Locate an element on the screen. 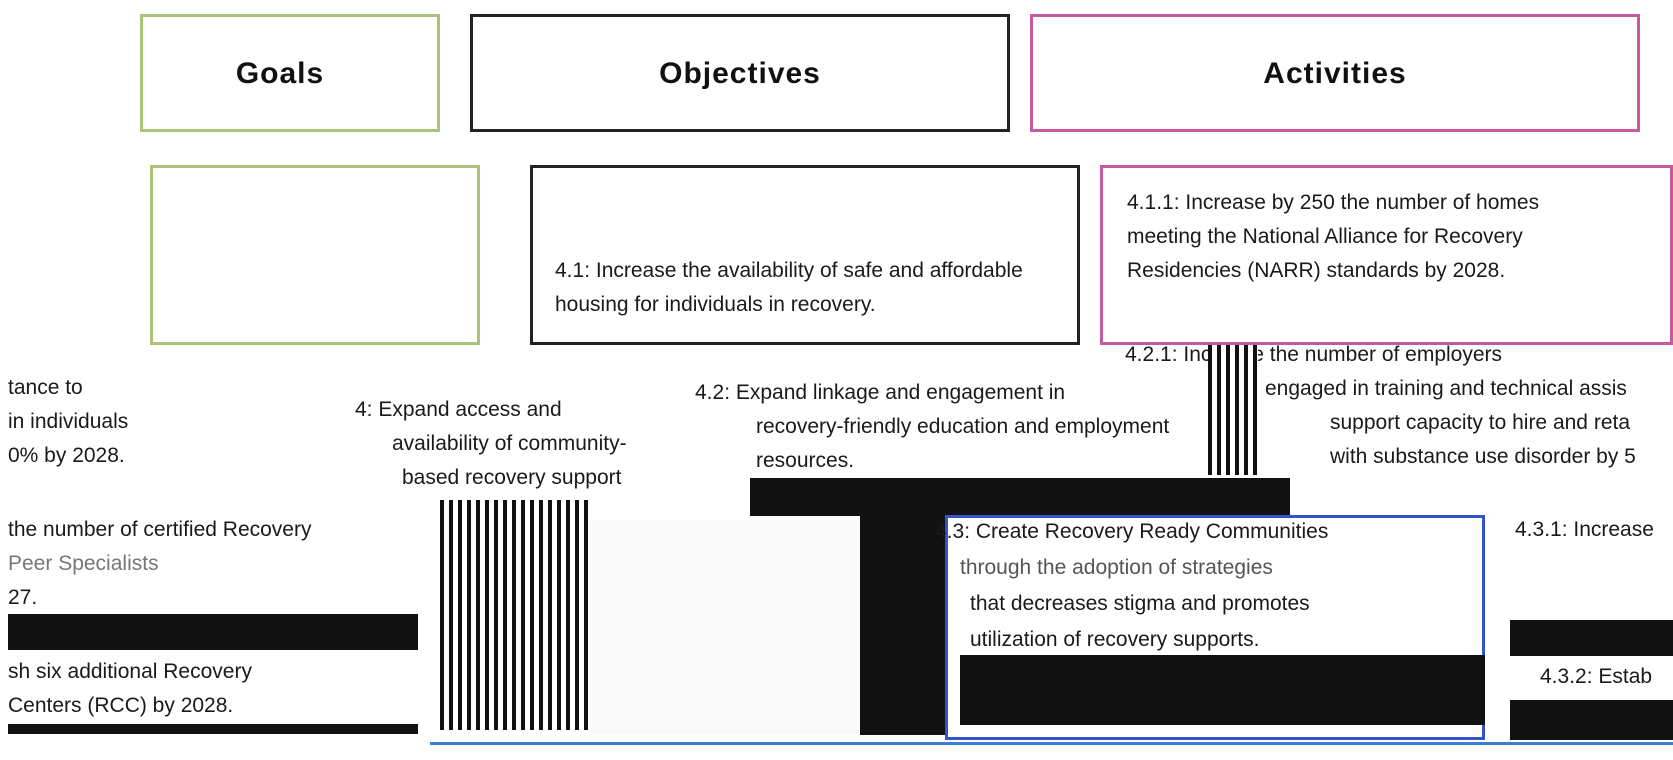  objective-4-2-line3: resources. is located at coordinates (805, 460).